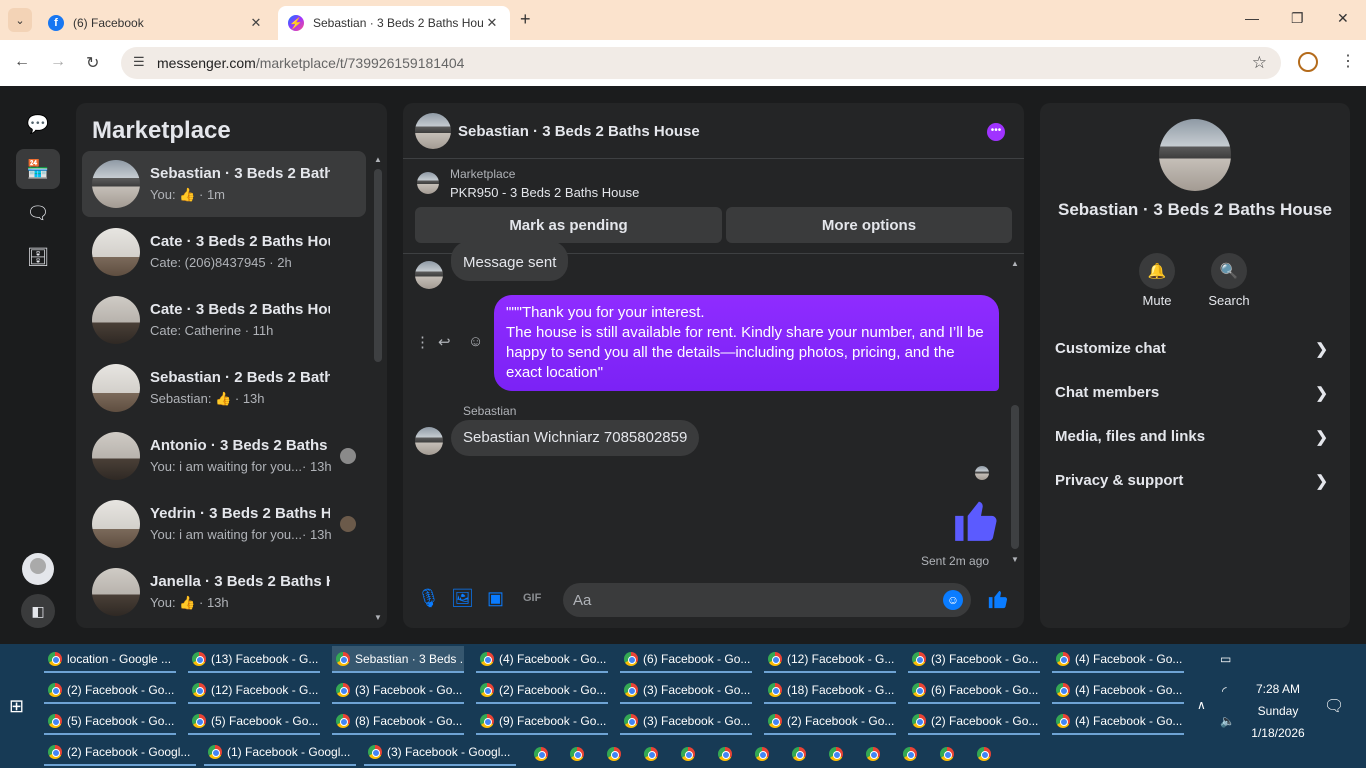 Image resolution: width=1366 pixels, height=768 pixels. I want to click on back-button: ←, so click(22, 62).